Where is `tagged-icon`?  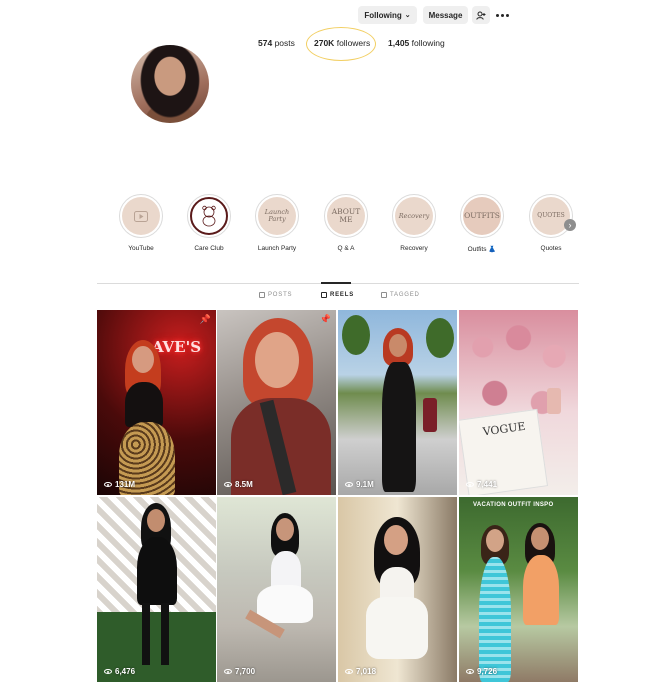 tagged-icon is located at coordinates (384, 295).